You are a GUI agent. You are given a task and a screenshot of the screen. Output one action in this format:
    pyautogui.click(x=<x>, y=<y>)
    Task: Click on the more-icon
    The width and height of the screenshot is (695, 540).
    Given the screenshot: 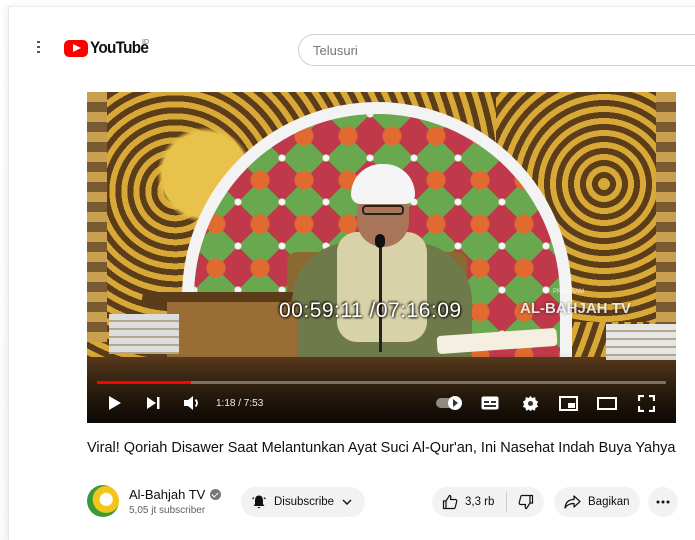 What is the action you would take?
    pyautogui.click(x=663, y=502)
    